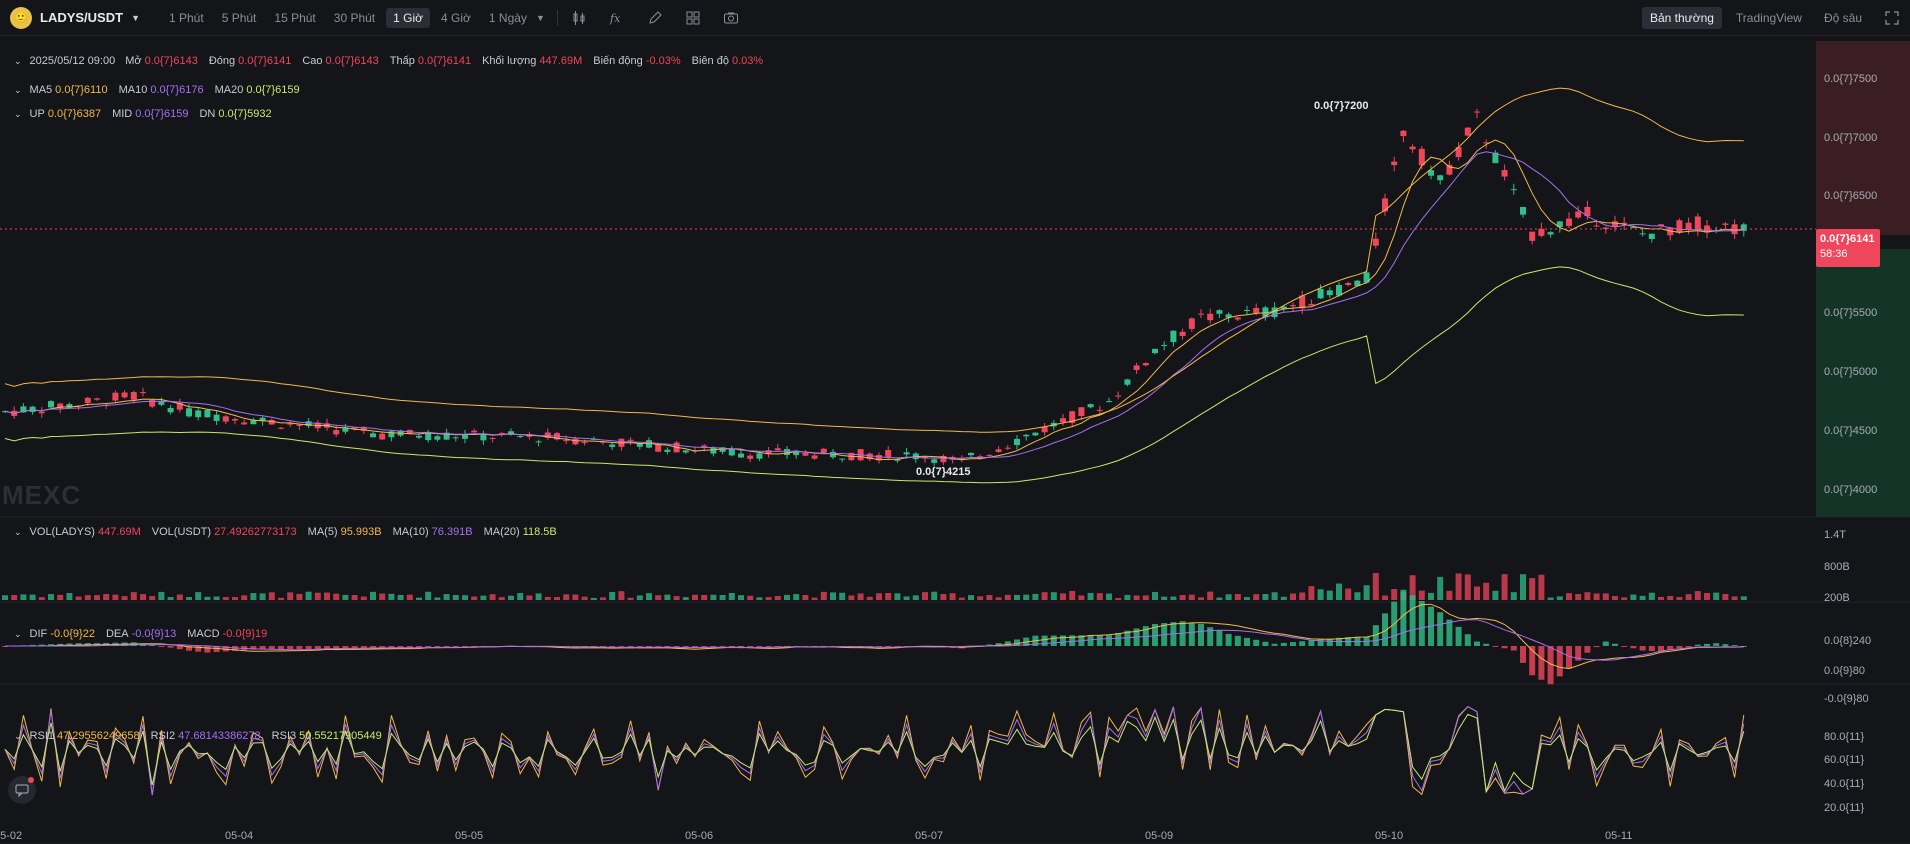  I want to click on chat-bubble-icon, so click(22, 790).